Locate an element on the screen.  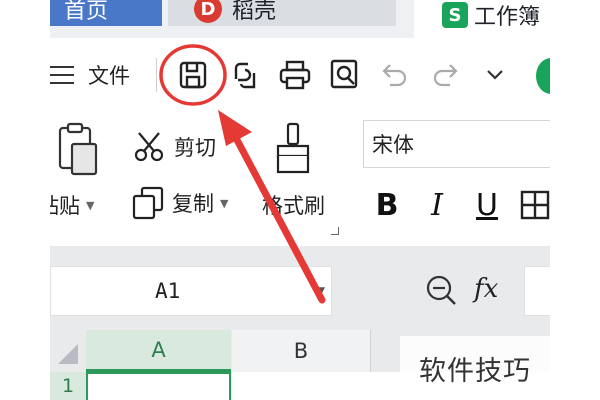
select-all-corner is located at coordinates (68, 351).